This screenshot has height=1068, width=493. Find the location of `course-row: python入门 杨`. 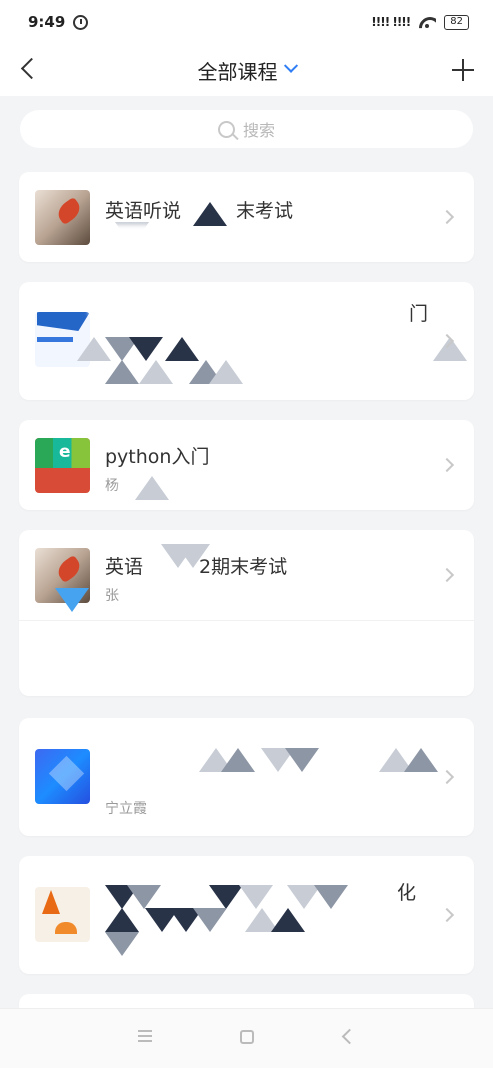

course-row: python入门 杨 is located at coordinates (246, 465).